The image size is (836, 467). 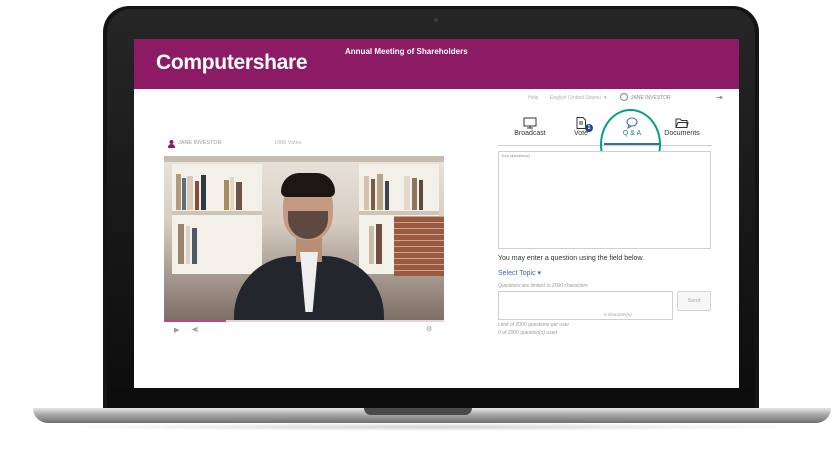 What do you see at coordinates (719, 97) in the screenshot?
I see `logout-icon: ⇥` at bounding box center [719, 97].